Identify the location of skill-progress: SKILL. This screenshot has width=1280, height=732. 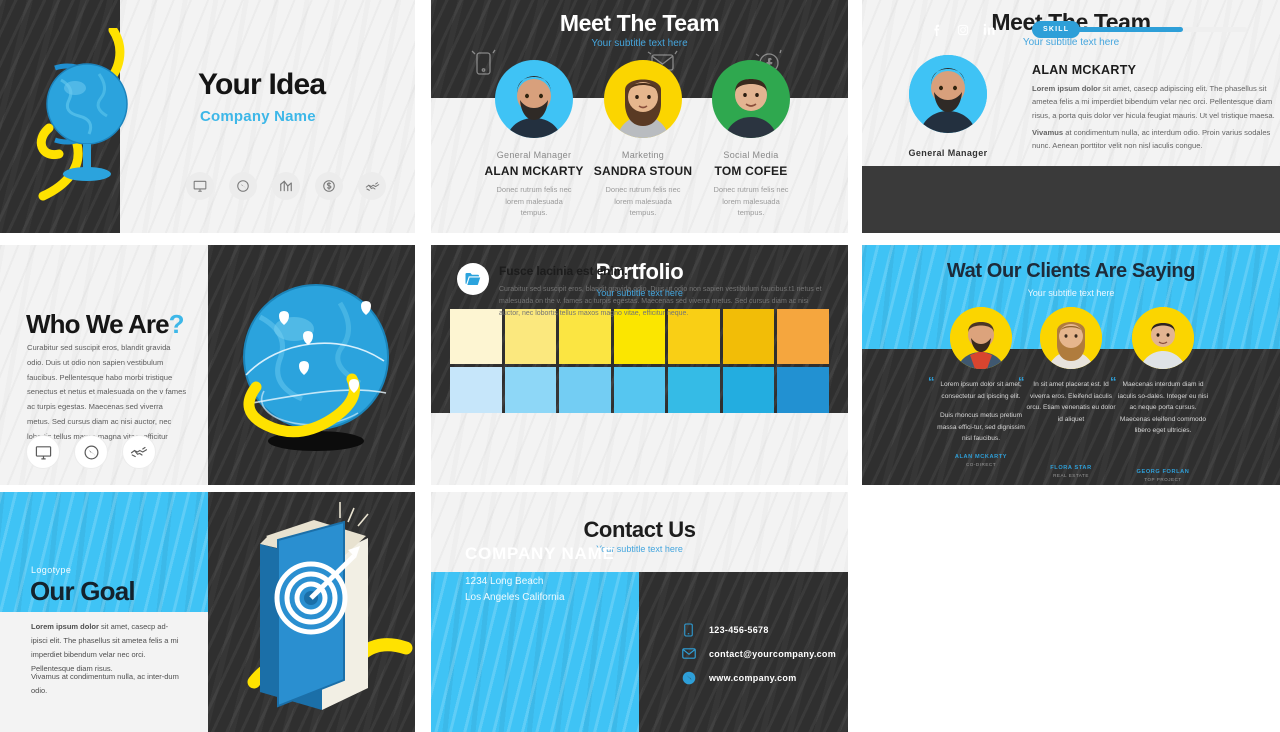
(1139, 29).